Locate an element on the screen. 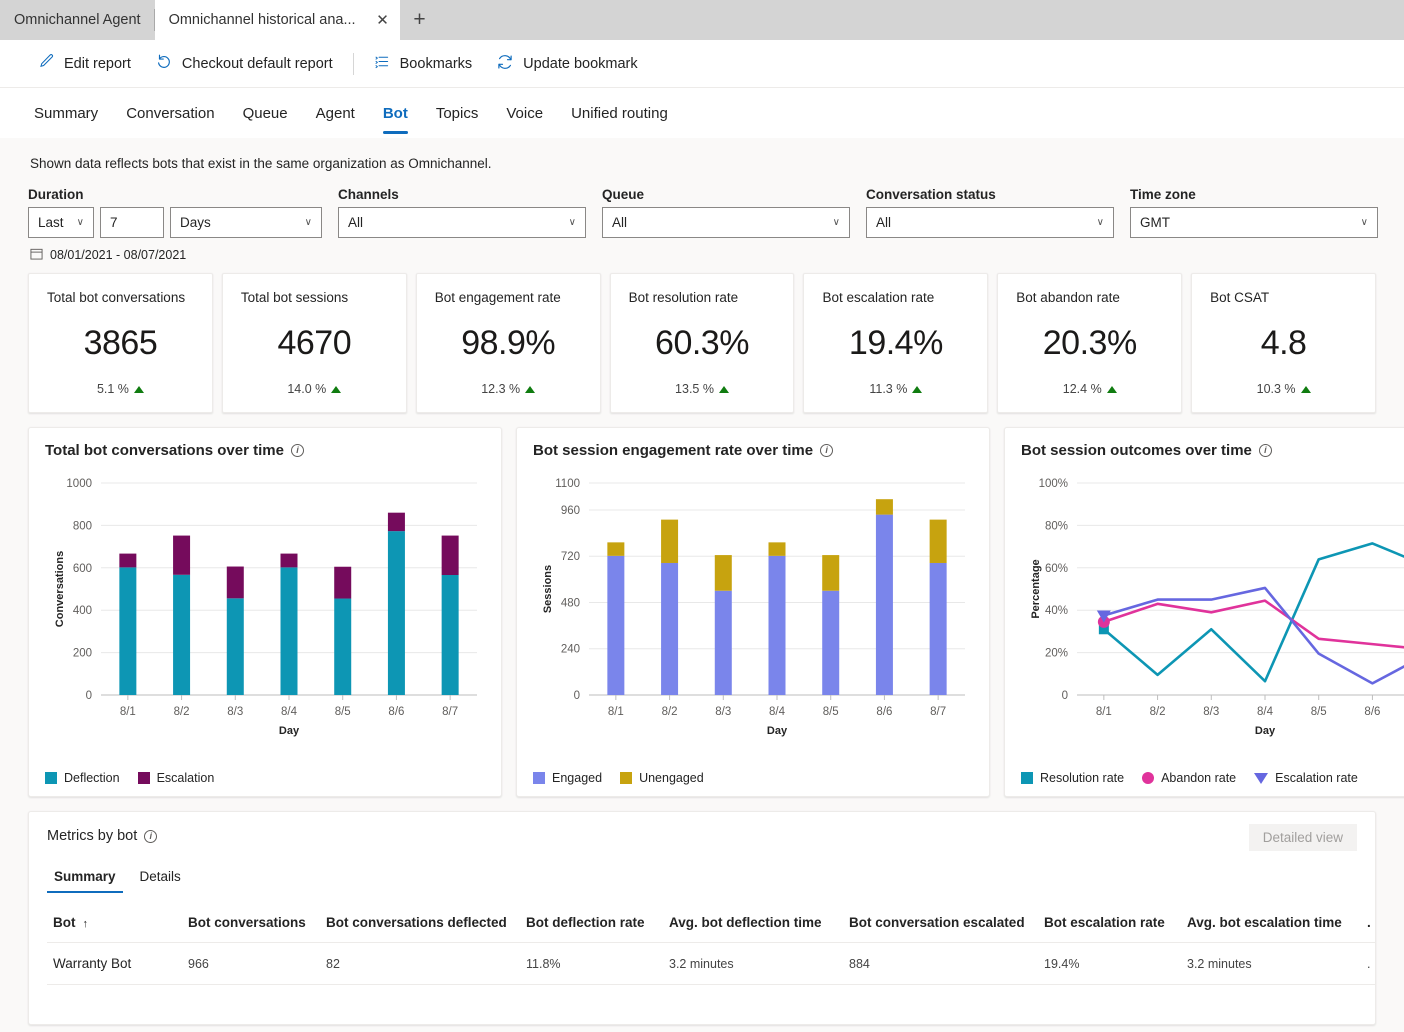 This screenshot has width=1404, height=1032. browser-tab-omnichannel-agent: Omnichannel Agent is located at coordinates (77, 20).